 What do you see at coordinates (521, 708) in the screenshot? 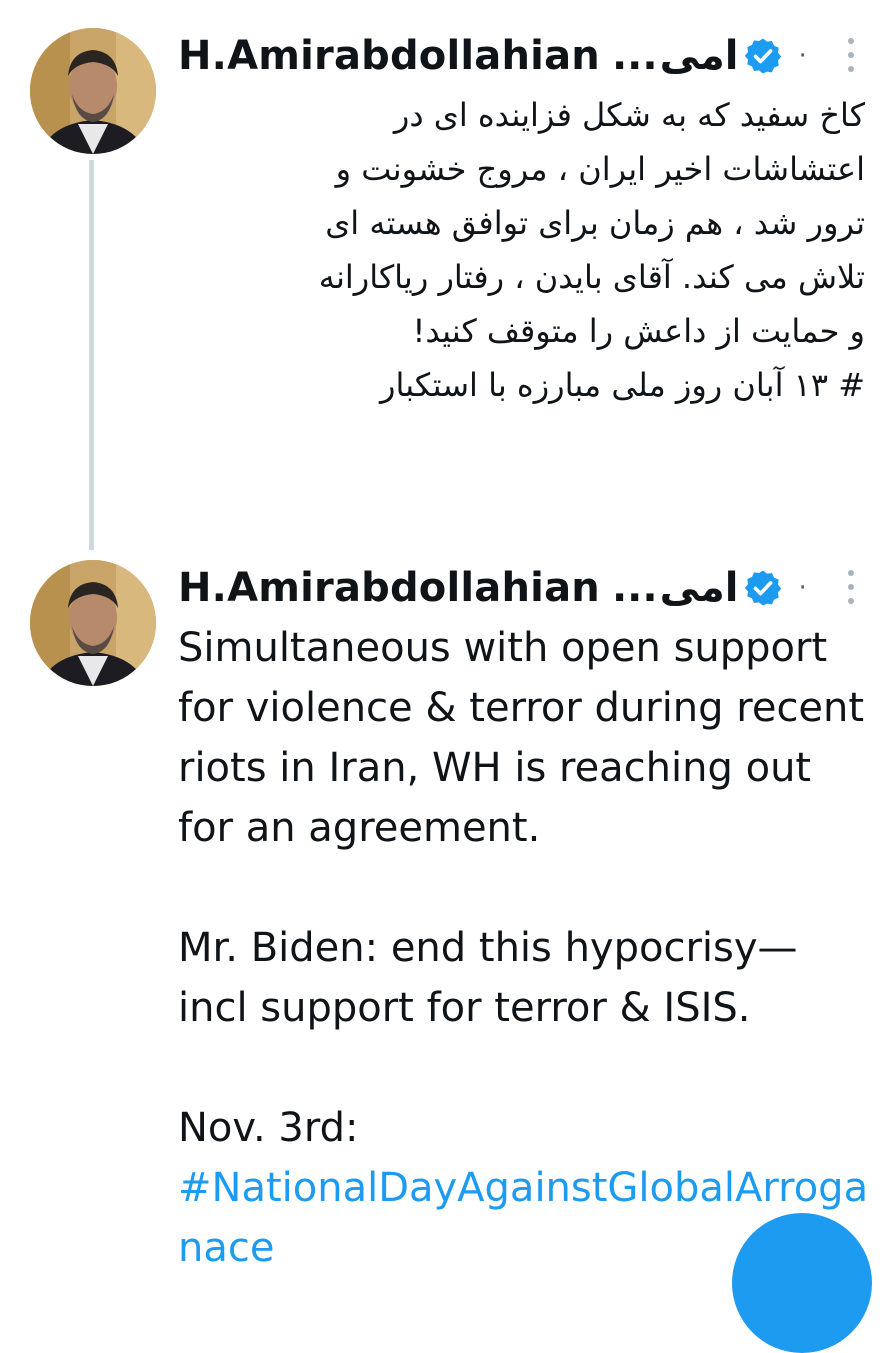
I see `tweet-text-line: for violence & terror during recent` at bounding box center [521, 708].